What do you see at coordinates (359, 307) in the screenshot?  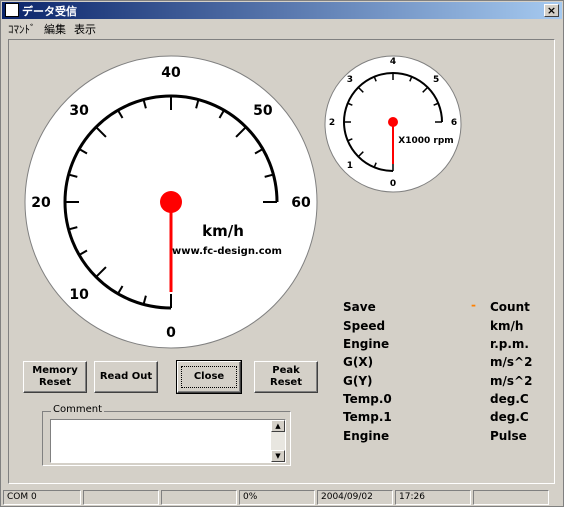 I see `info-name: Save` at bounding box center [359, 307].